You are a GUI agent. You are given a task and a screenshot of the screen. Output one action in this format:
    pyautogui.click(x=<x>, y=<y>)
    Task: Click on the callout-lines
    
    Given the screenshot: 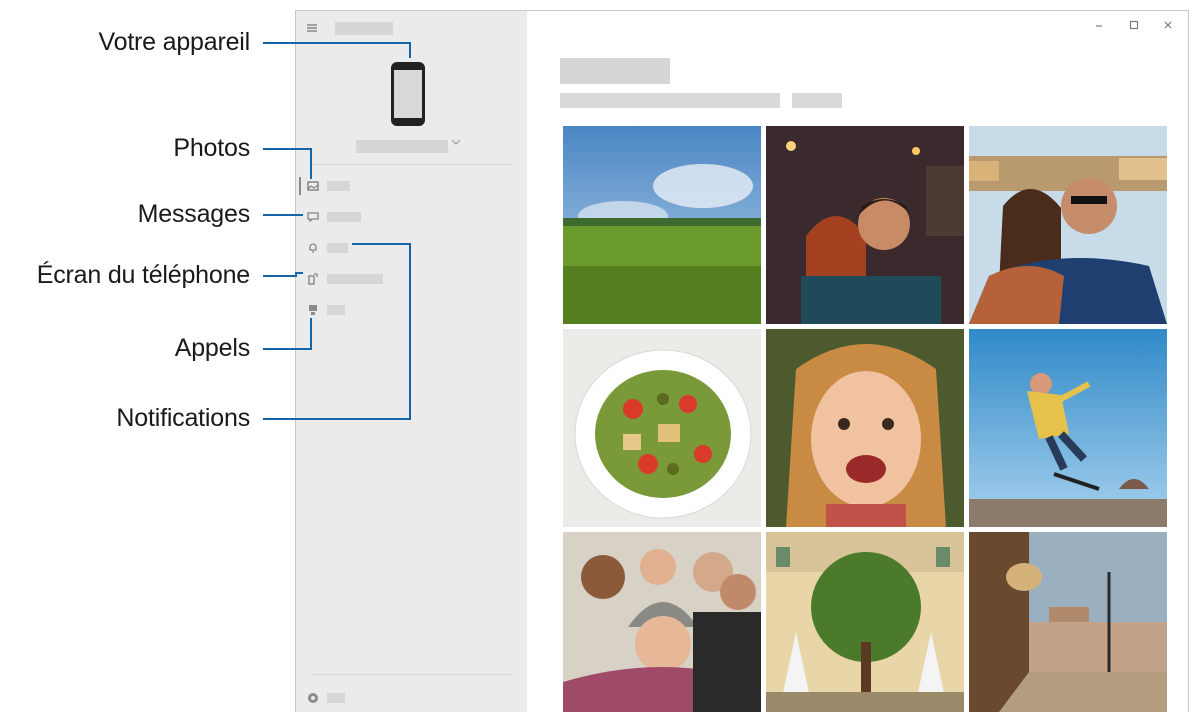 What is the action you would take?
    pyautogui.click(x=337, y=231)
    